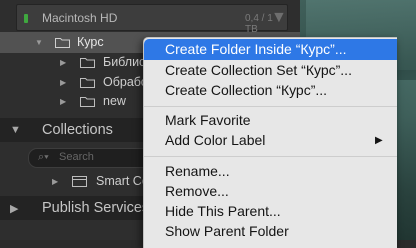  Describe the element at coordinates (114, 101) in the screenshot. I see `folder-label: new` at that location.